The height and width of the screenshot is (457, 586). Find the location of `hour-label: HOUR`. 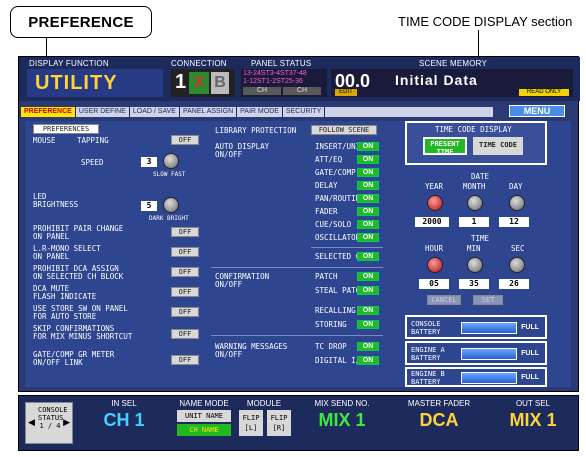

hour-label: HOUR is located at coordinates (434, 248).